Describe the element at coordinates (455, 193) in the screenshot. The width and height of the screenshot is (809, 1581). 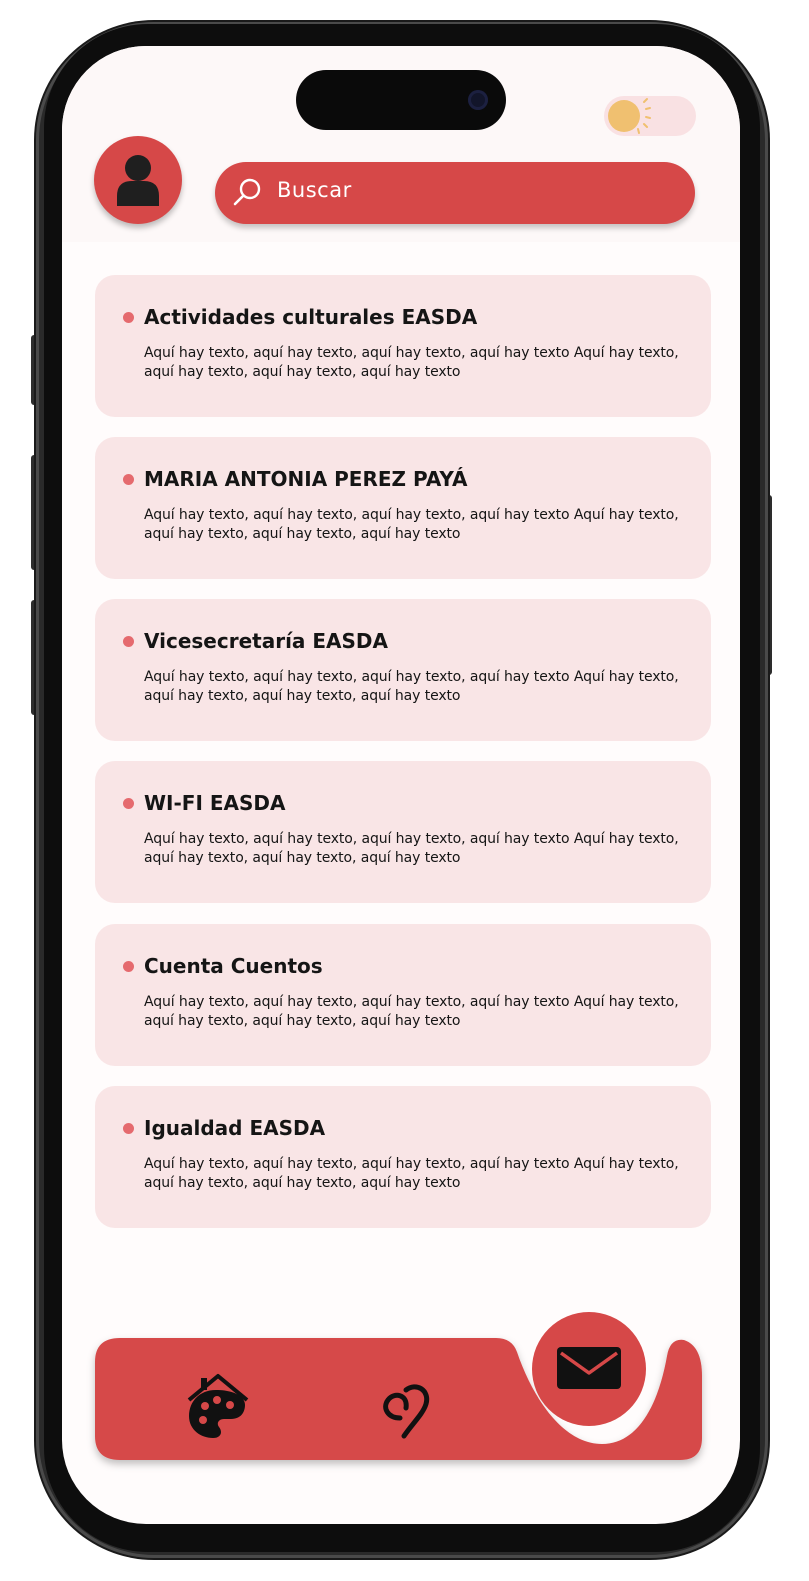
I see `search-bar: Buscar` at that location.